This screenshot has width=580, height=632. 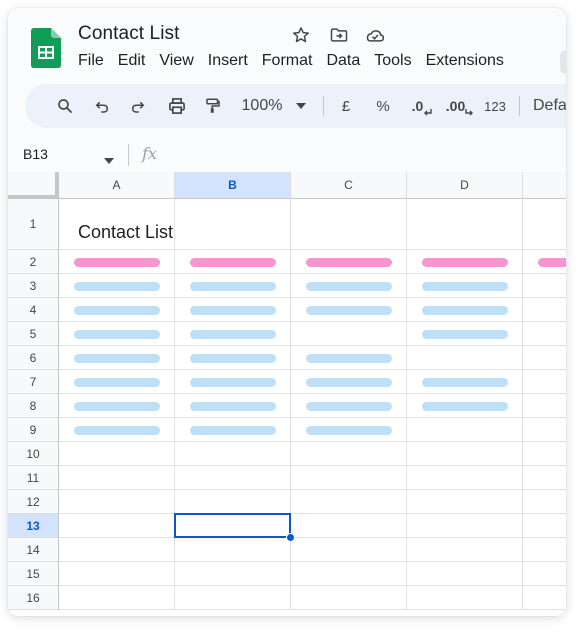 I want to click on menu-tools: Tools, so click(x=392, y=62).